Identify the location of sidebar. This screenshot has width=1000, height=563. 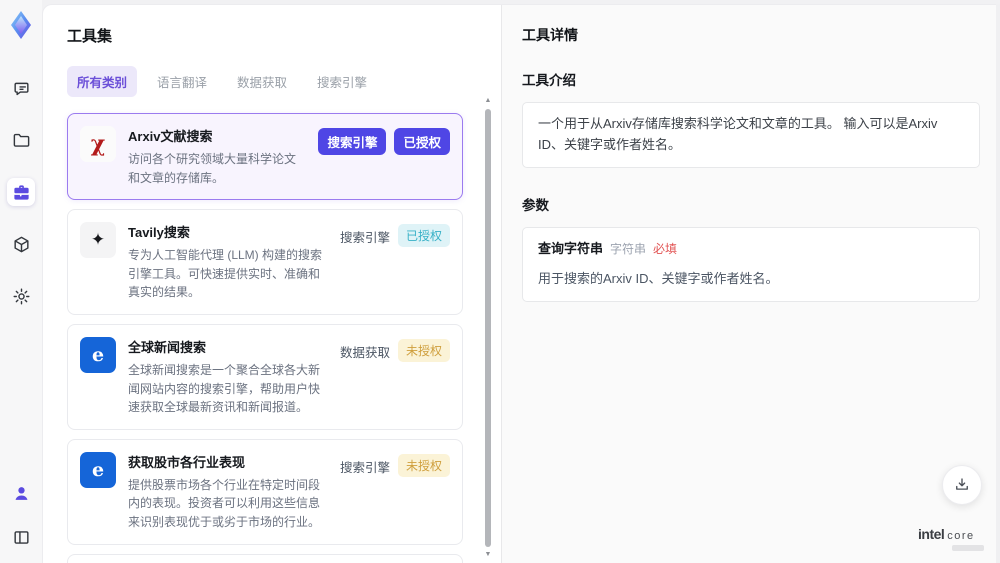
(21, 281).